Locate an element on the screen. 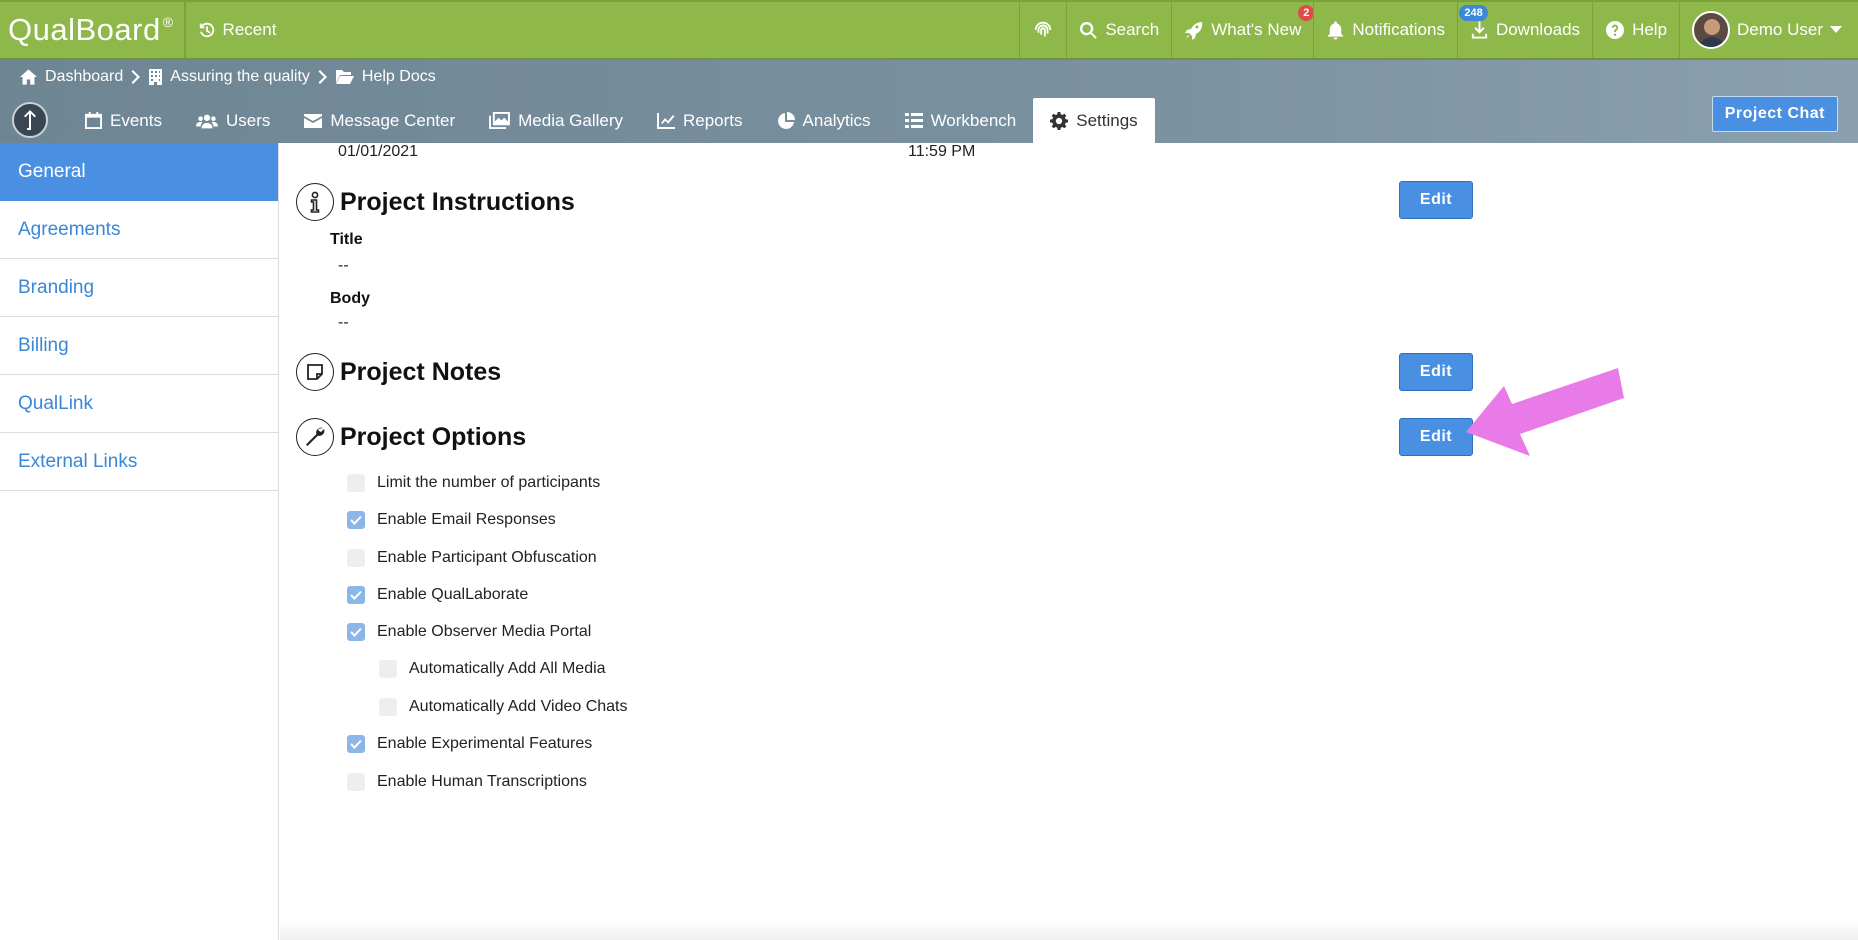 Image resolution: width=1858 pixels, height=940 pixels. logo-text: QualBoard is located at coordinates (84, 29).